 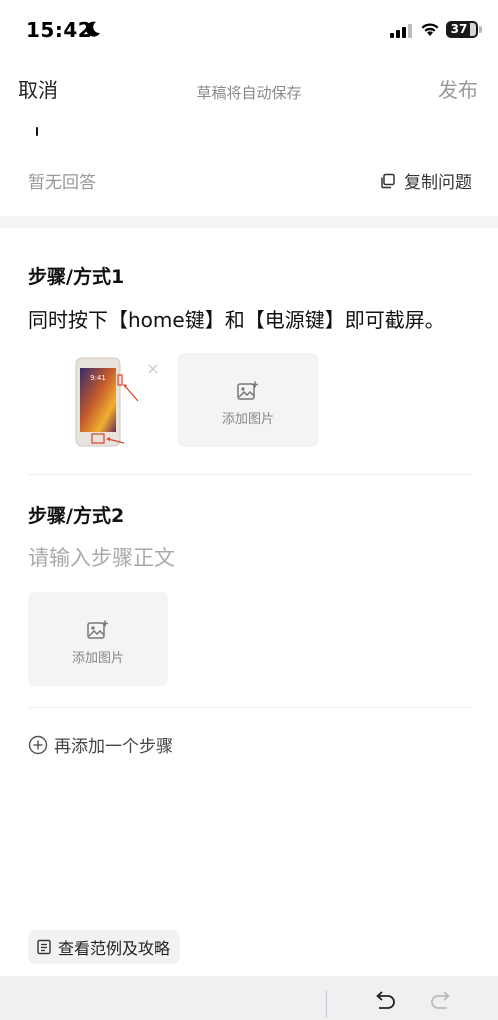 I want to click on step-2-title: 步骤/方式2, so click(x=76, y=516).